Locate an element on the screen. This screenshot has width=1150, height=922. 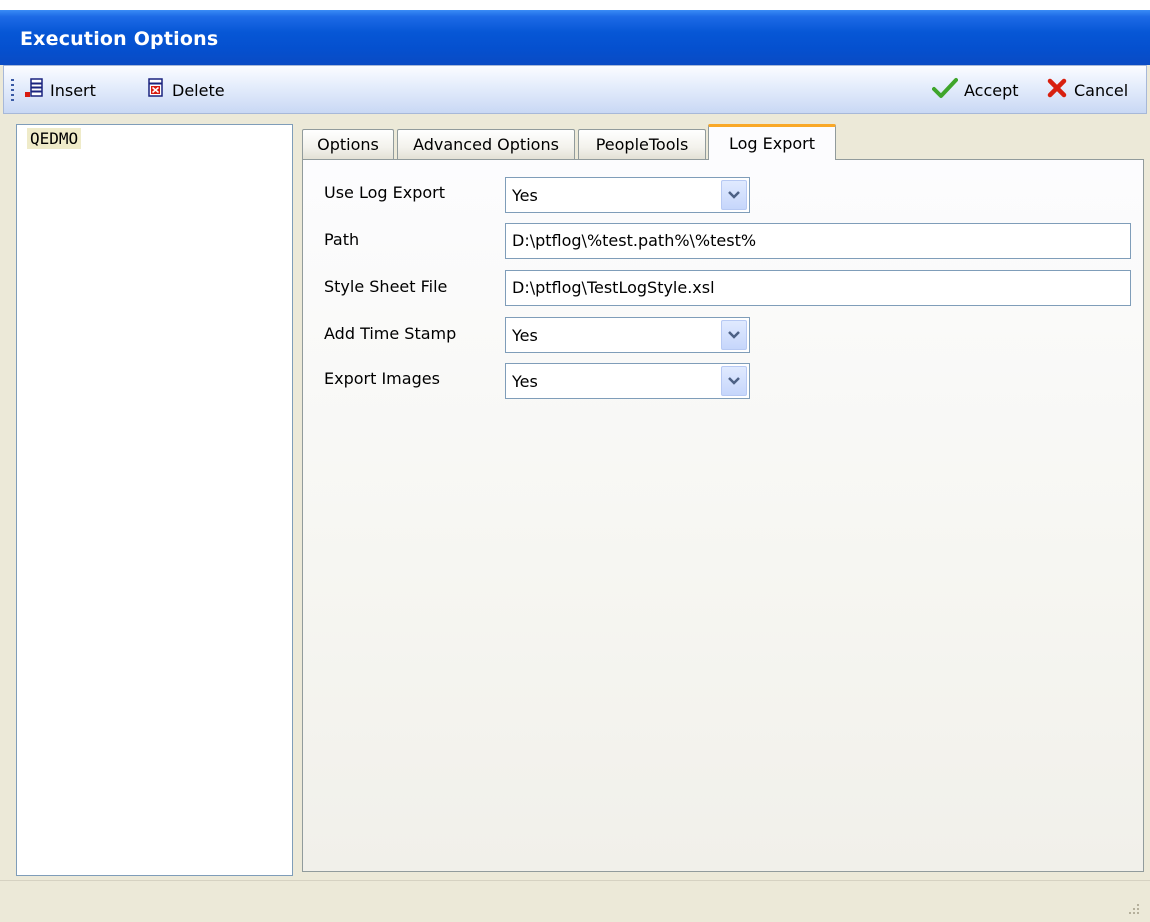
export-images-select: Yes is located at coordinates (627, 381).